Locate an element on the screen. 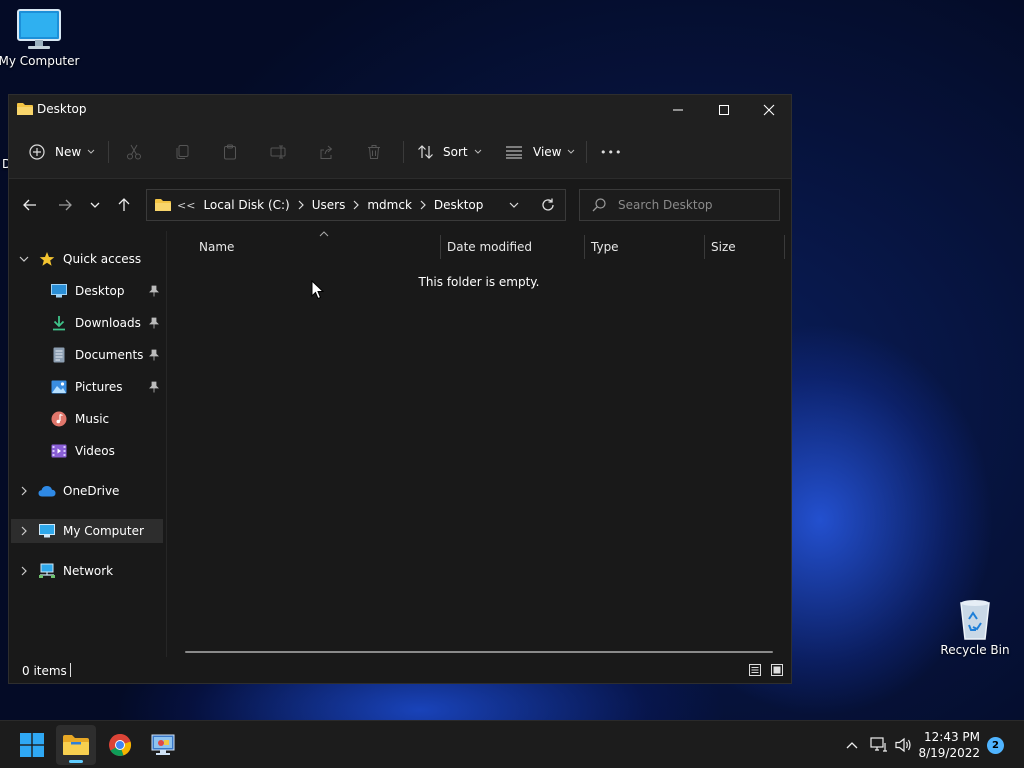 The image size is (1024, 768). paste-button is located at coordinates (230, 152).